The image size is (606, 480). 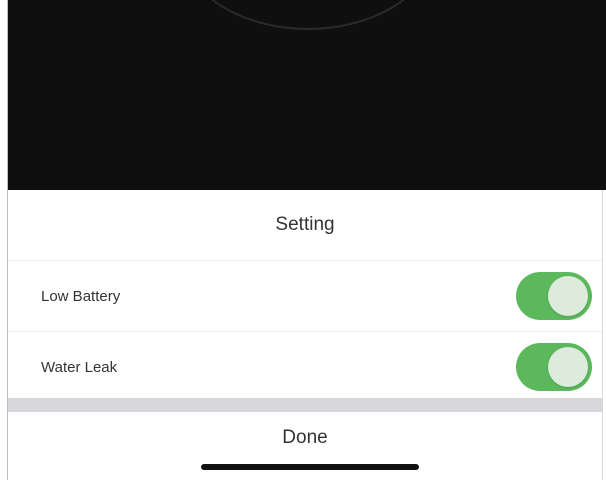 What do you see at coordinates (602, 335) in the screenshot?
I see `right-edge-line` at bounding box center [602, 335].